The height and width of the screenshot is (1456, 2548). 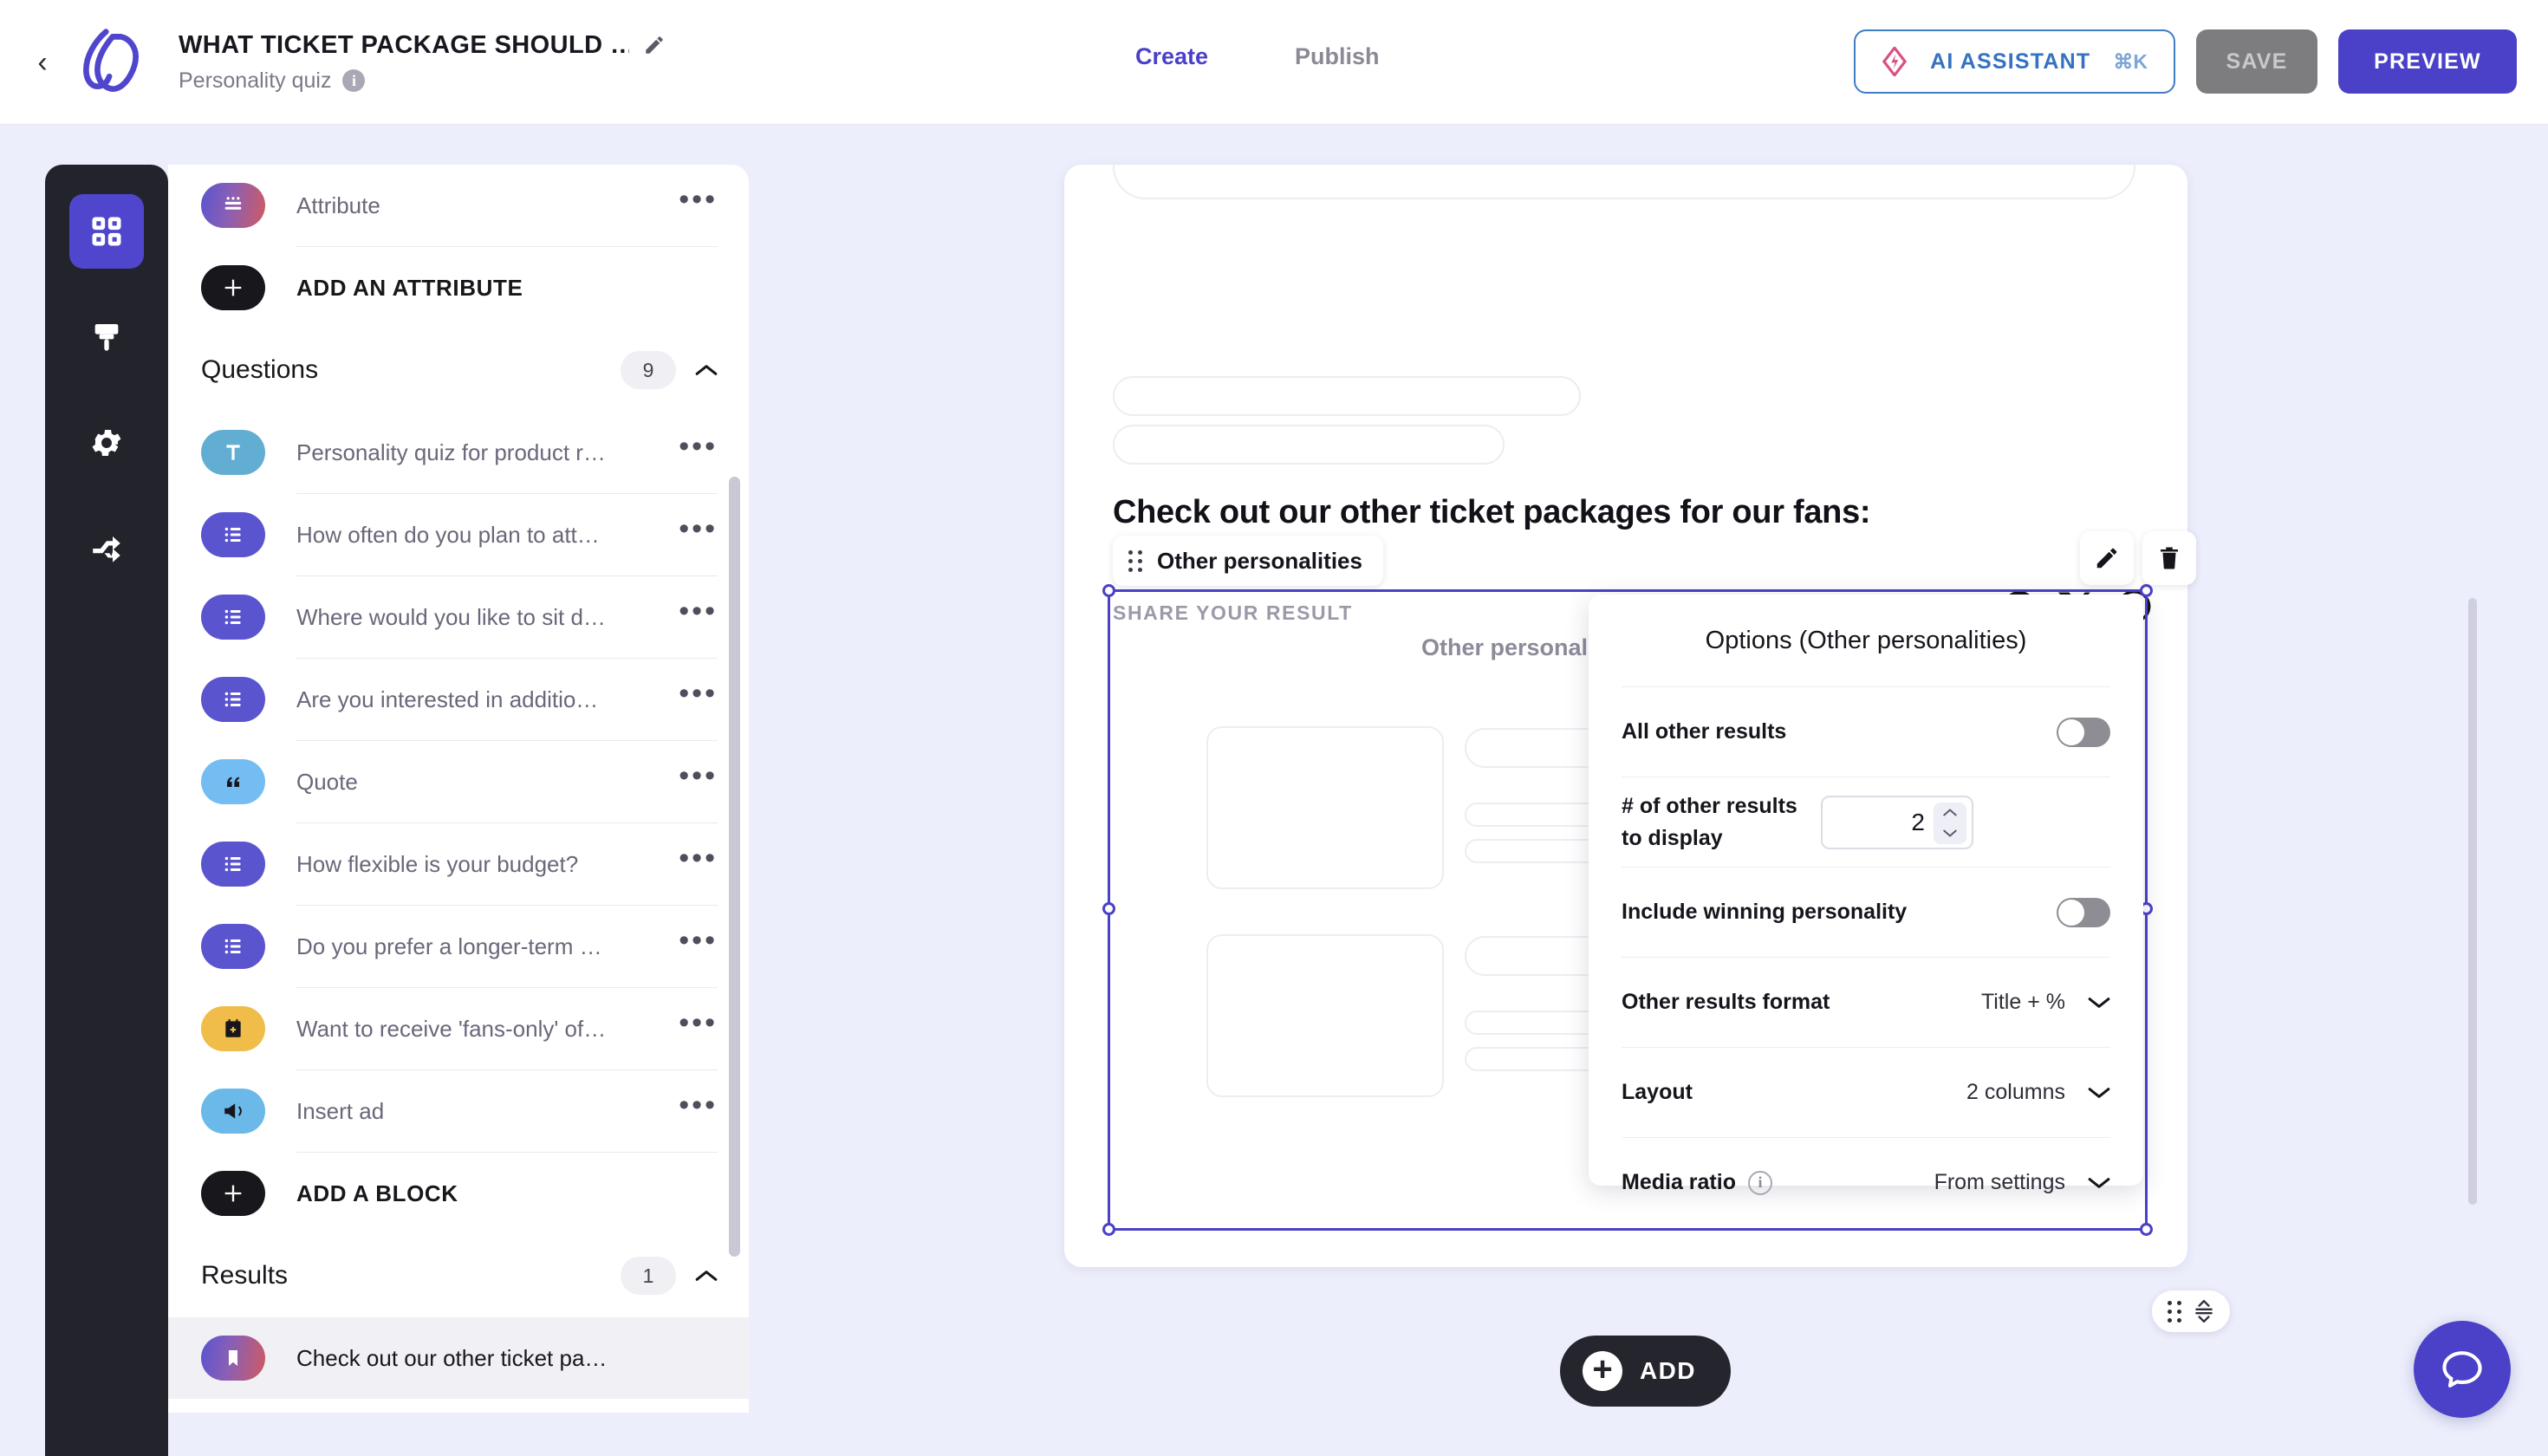 What do you see at coordinates (1337, 56) in the screenshot?
I see `tab-publish: Publish` at bounding box center [1337, 56].